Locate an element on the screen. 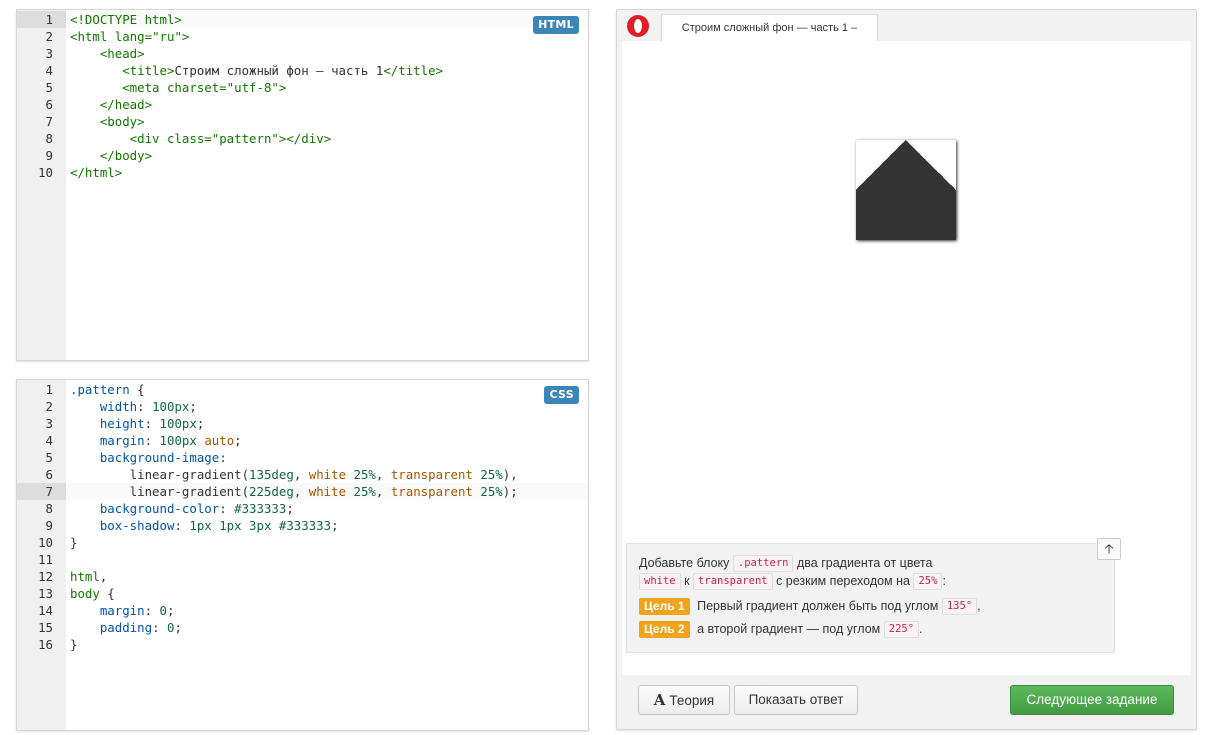 This screenshot has height=735, width=1205. line-number: 12 is located at coordinates (45, 576).